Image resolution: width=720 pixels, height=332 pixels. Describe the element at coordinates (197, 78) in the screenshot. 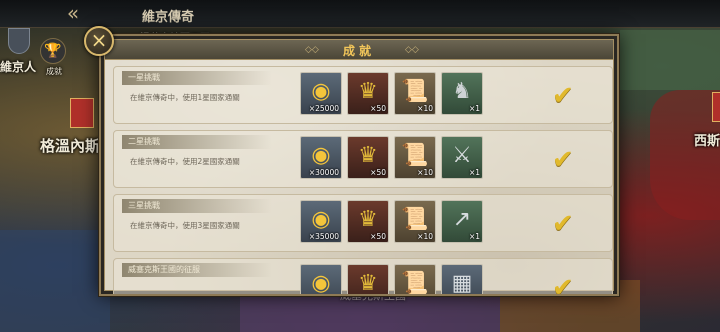

I see `achievement-name: 一星挑戰` at that location.